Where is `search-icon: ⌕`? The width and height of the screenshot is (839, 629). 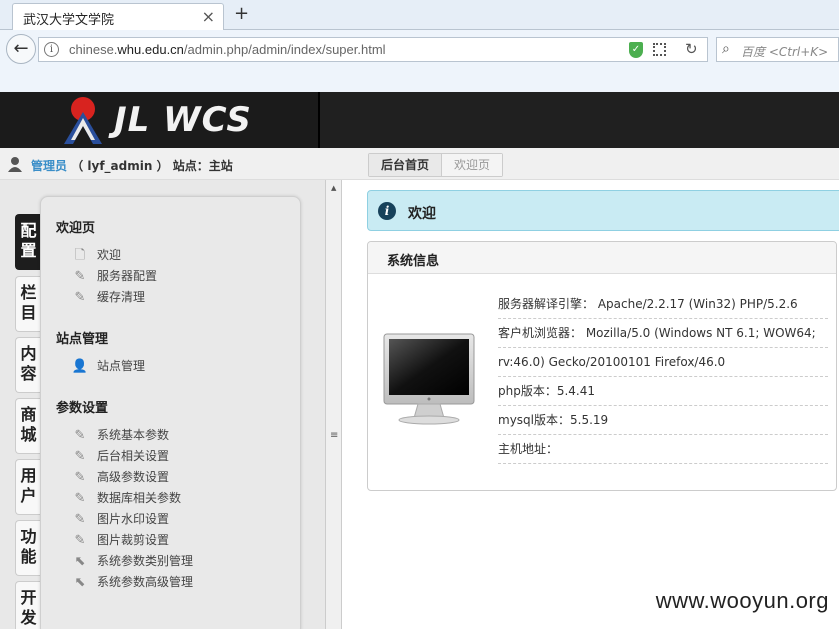 search-icon: ⌕ is located at coordinates (726, 49).